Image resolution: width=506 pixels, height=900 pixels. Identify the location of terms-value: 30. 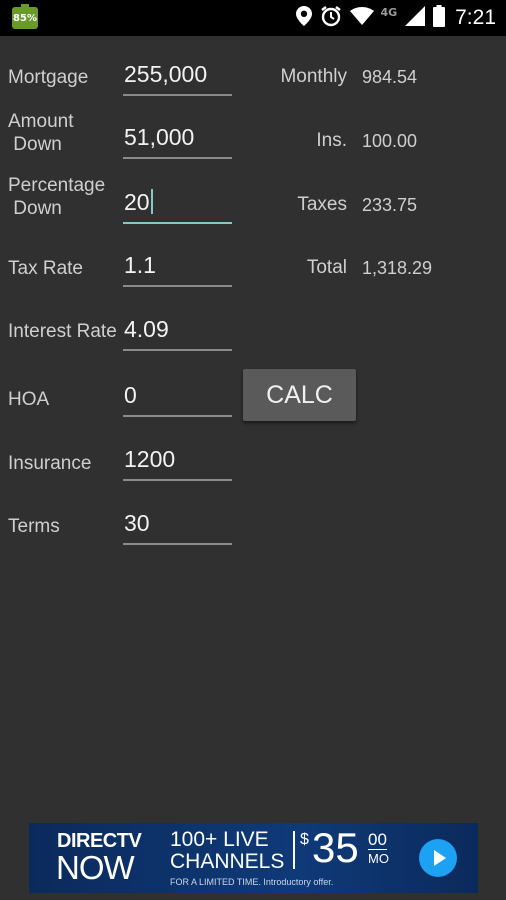
(137, 523).